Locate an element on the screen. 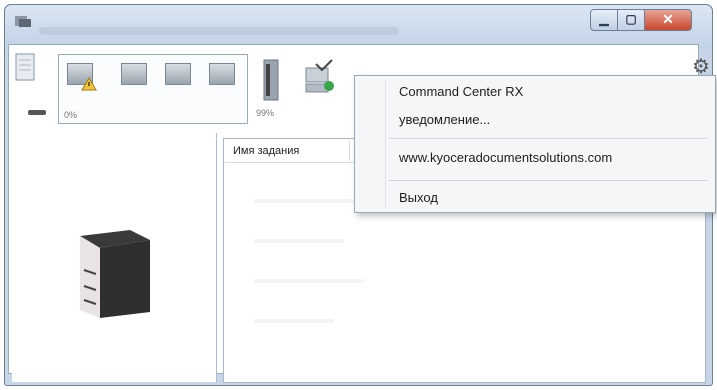 This screenshot has width=717, height=390. maximize-button: ▢ is located at coordinates (631, 20).